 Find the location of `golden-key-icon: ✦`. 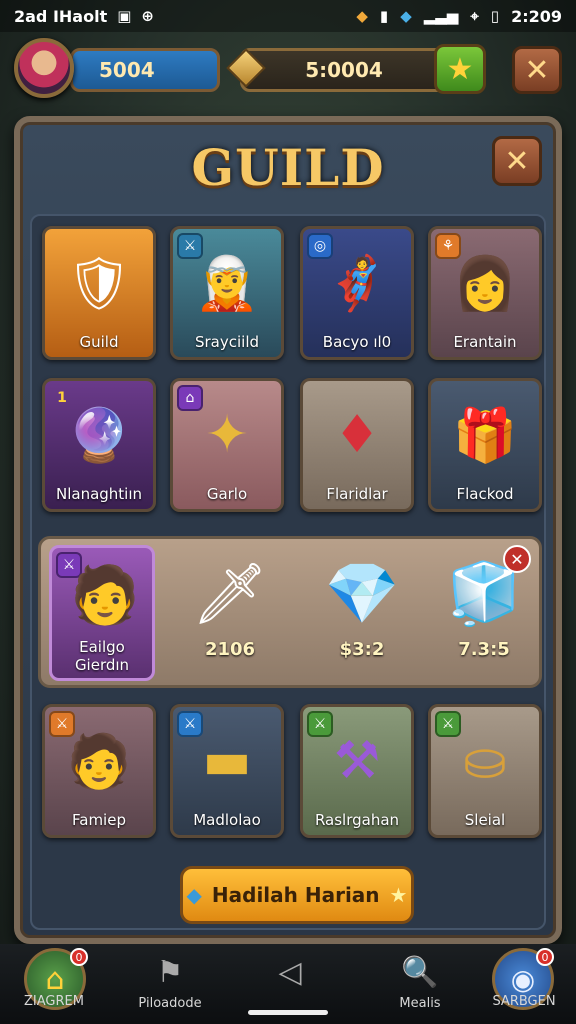

golden-key-icon: ✦ is located at coordinates (227, 435).